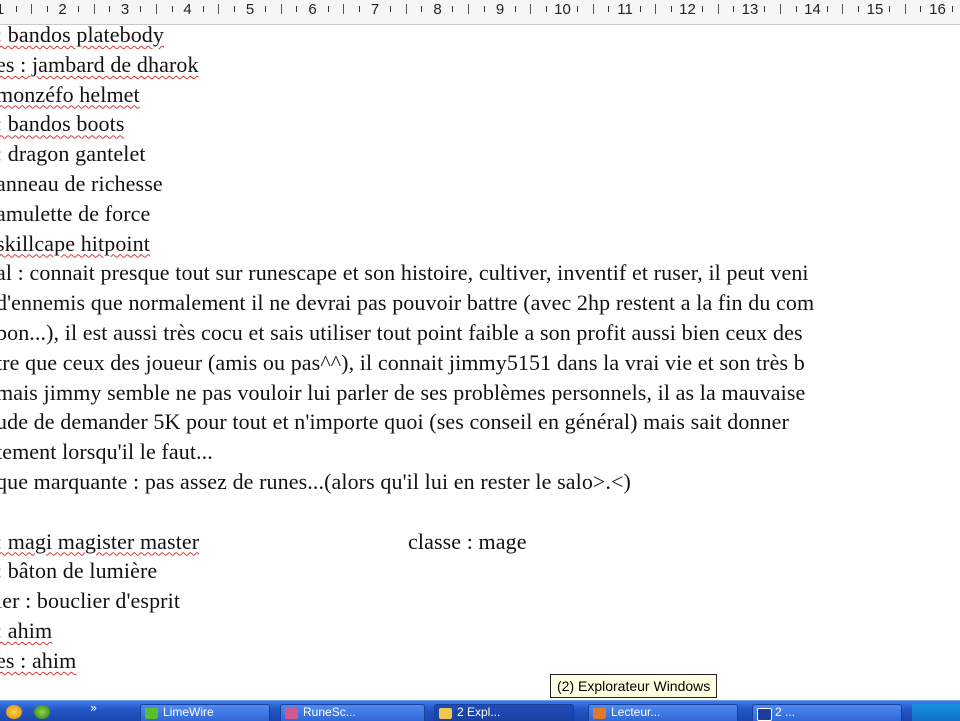 The width and height of the screenshot is (960, 721). Describe the element at coordinates (599, 713) in the screenshot. I see `media-player-icon` at that location.